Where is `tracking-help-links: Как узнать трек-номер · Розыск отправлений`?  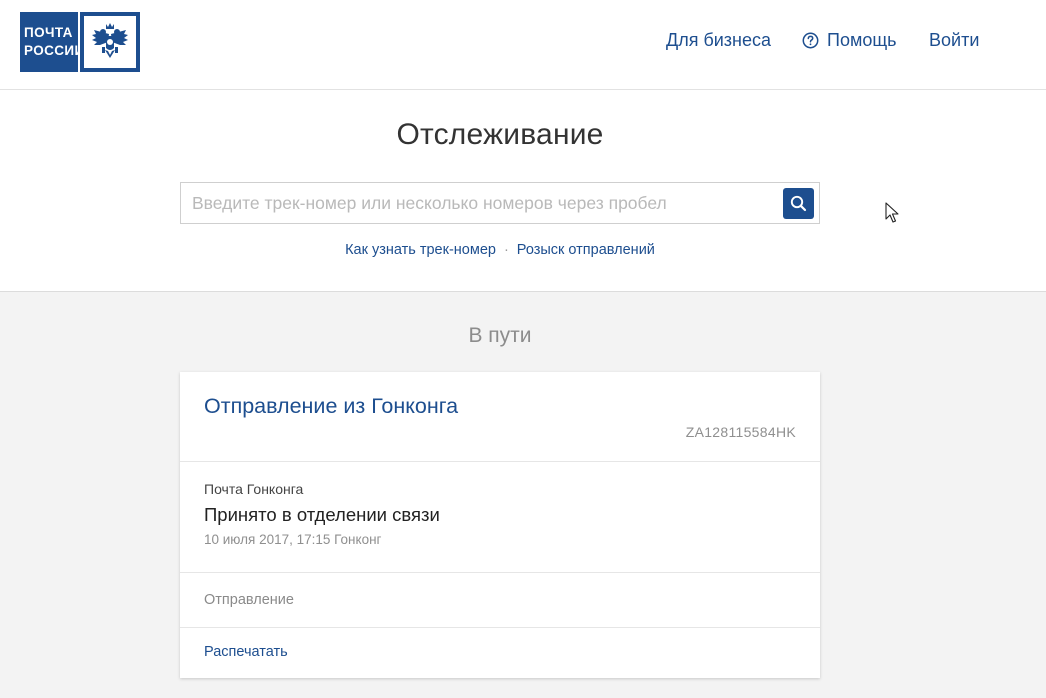 tracking-help-links: Как узнать трек-номер · Розыск отправлений is located at coordinates (500, 250).